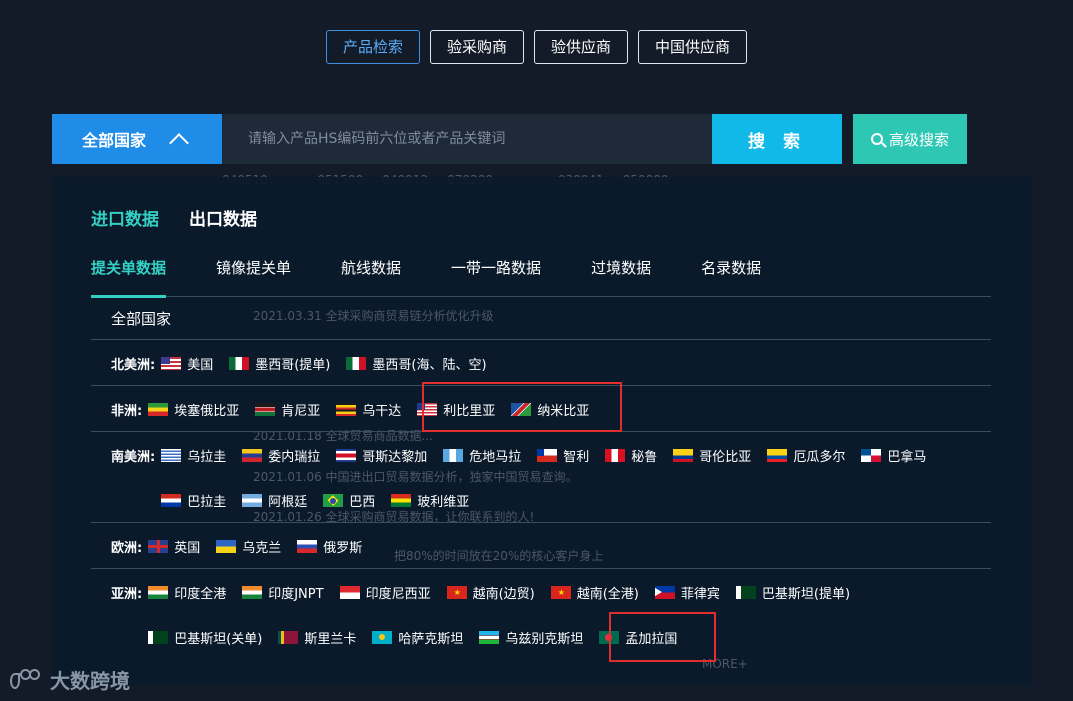 This screenshot has height=701, width=1073. I want to click on tab-route-data: 航线数据, so click(371, 277).